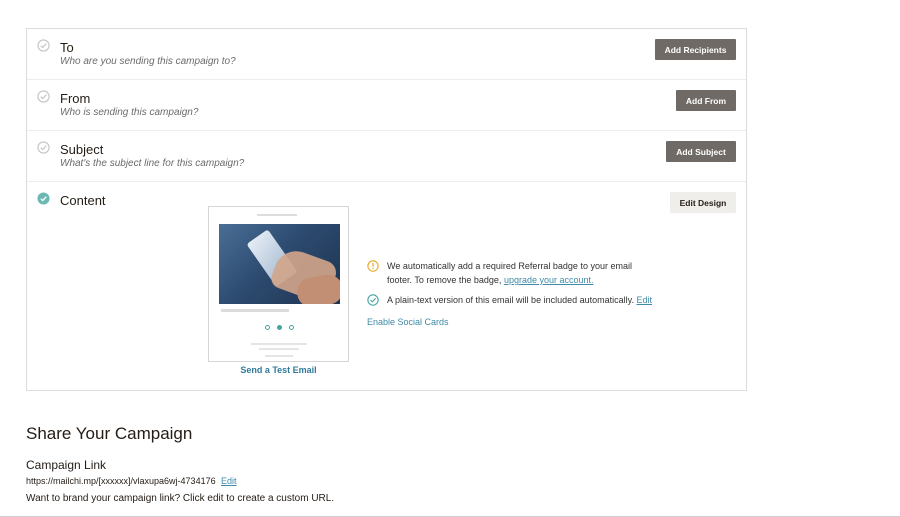  What do you see at coordinates (695, 49) in the screenshot?
I see `add-recipients-button: Add Recipients` at bounding box center [695, 49].